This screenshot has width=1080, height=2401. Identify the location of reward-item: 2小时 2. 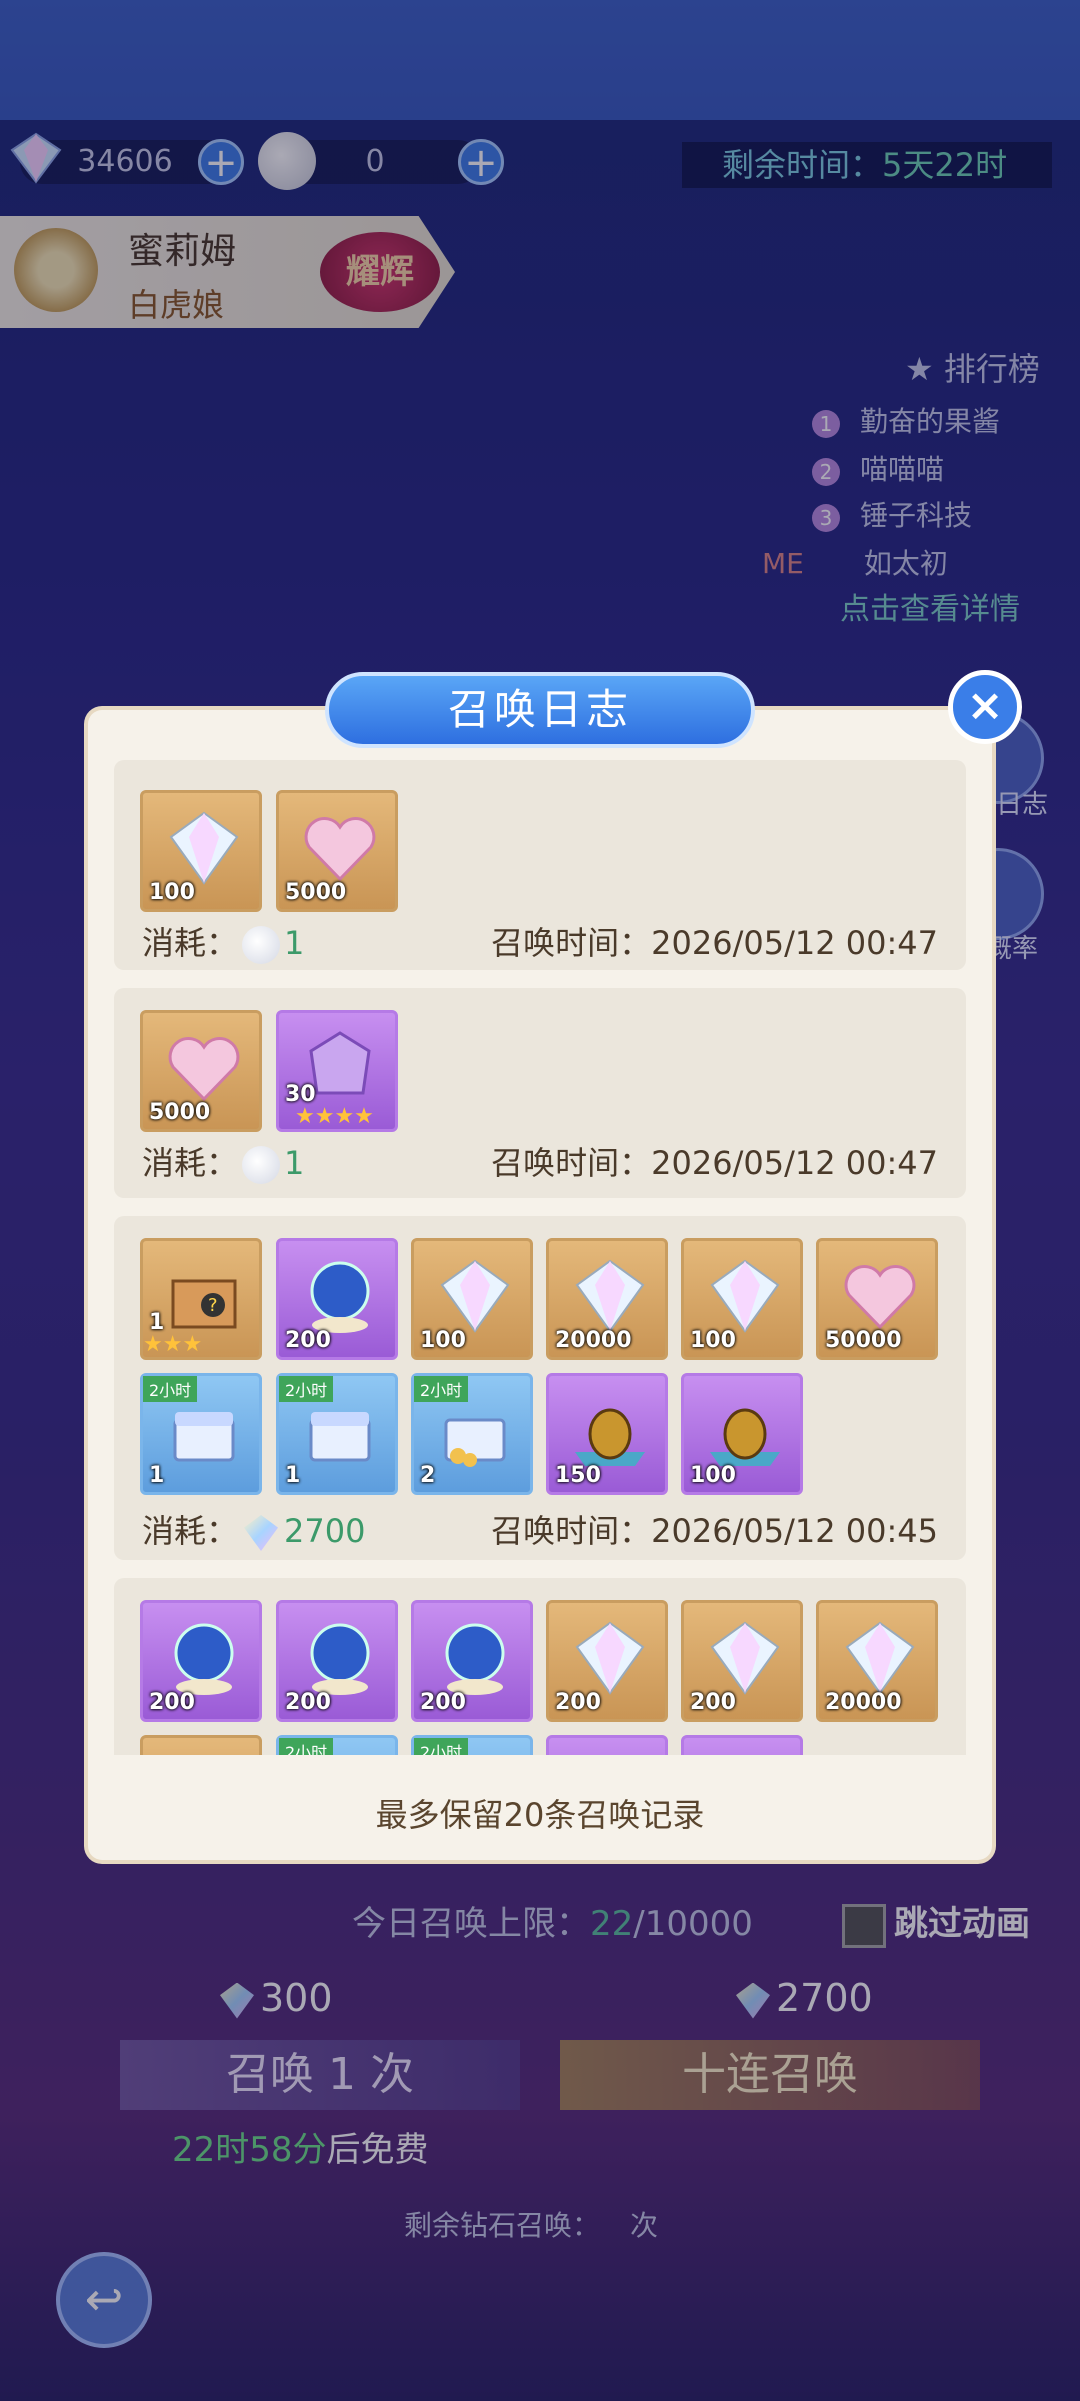
(472, 1434).